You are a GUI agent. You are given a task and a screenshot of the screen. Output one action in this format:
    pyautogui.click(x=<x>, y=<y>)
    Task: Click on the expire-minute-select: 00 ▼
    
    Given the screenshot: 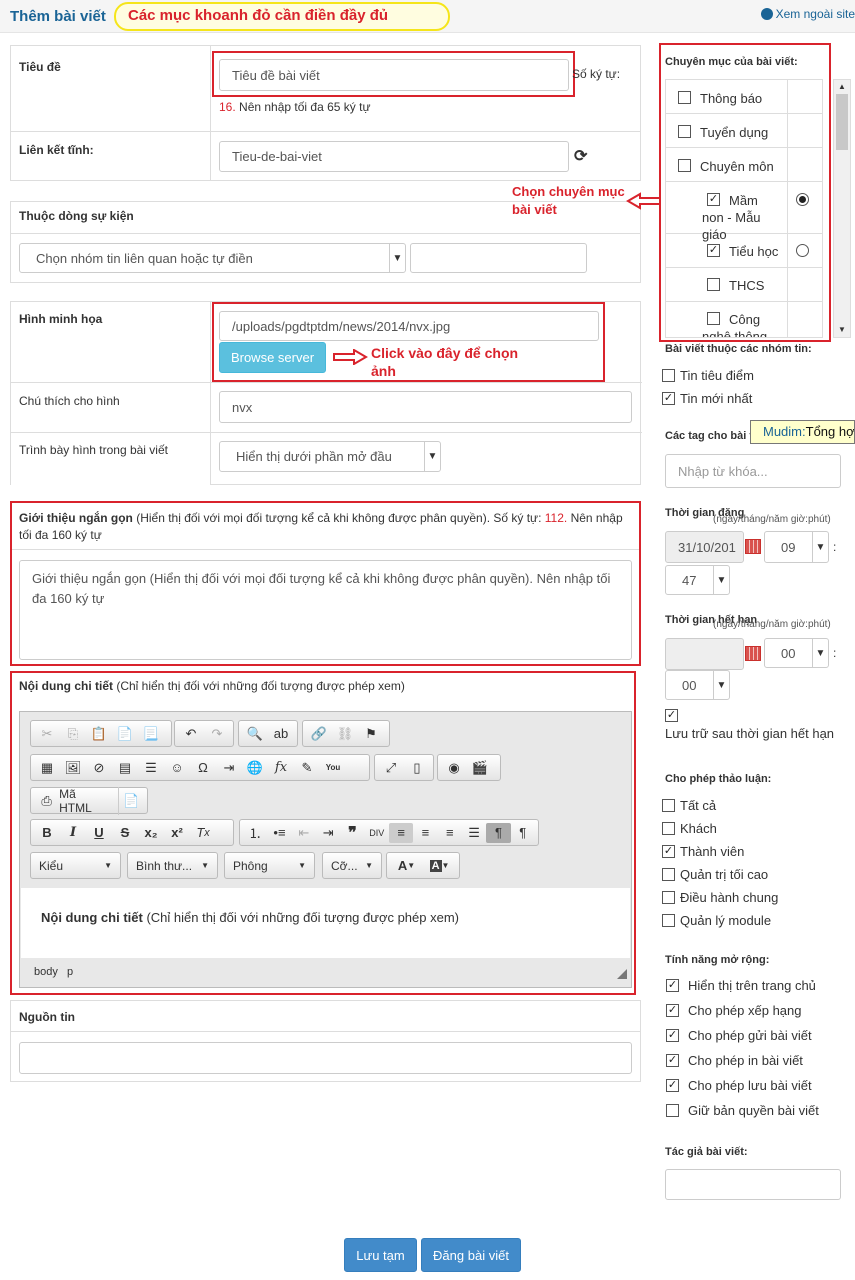 What is the action you would take?
    pyautogui.click(x=697, y=685)
    